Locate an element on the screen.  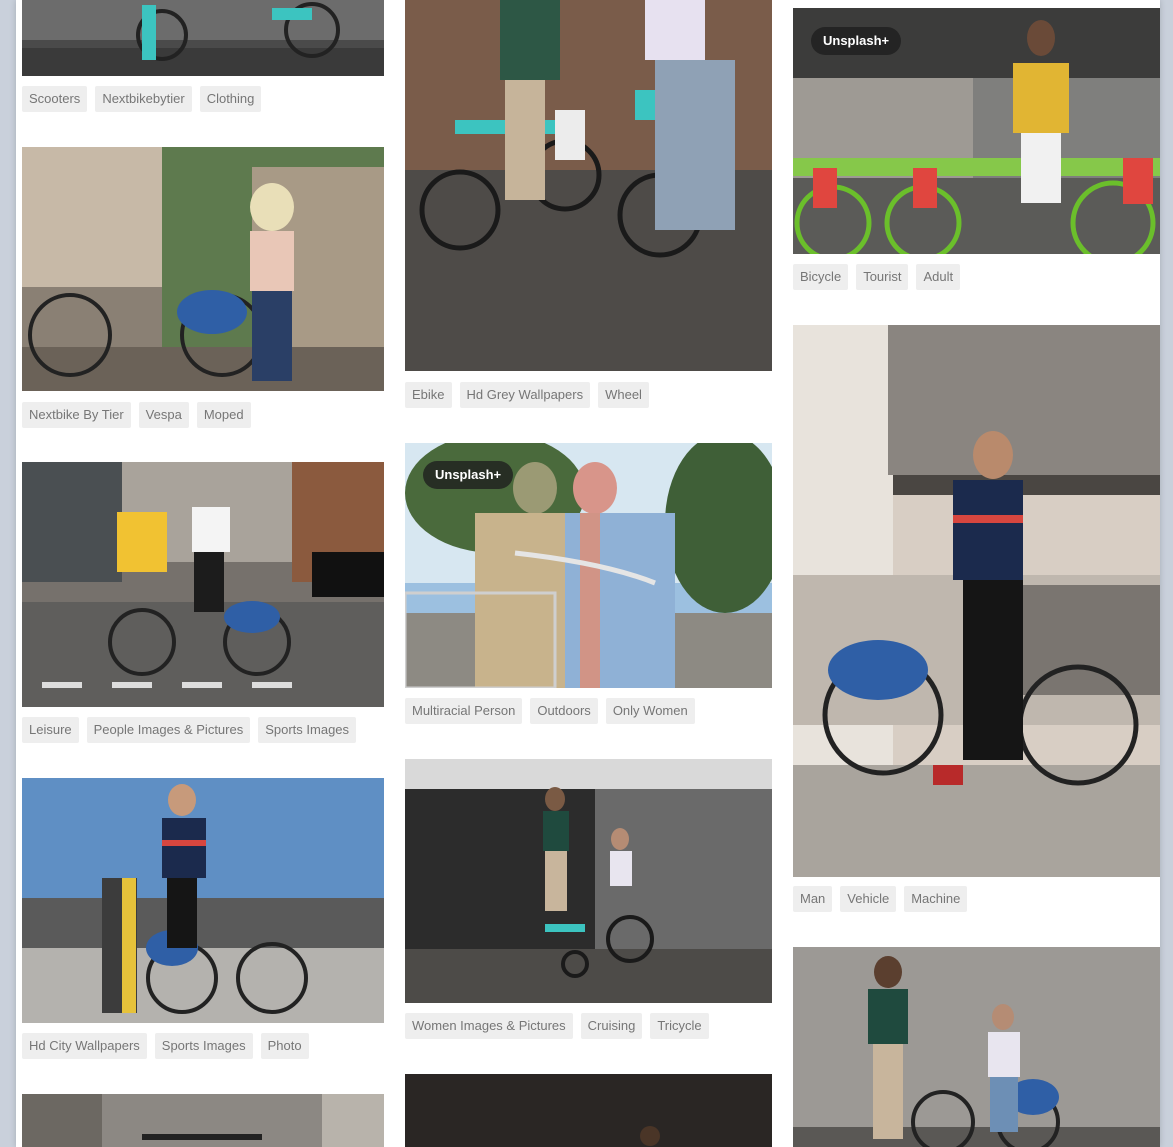
tag: Clothing is located at coordinates (230, 99).